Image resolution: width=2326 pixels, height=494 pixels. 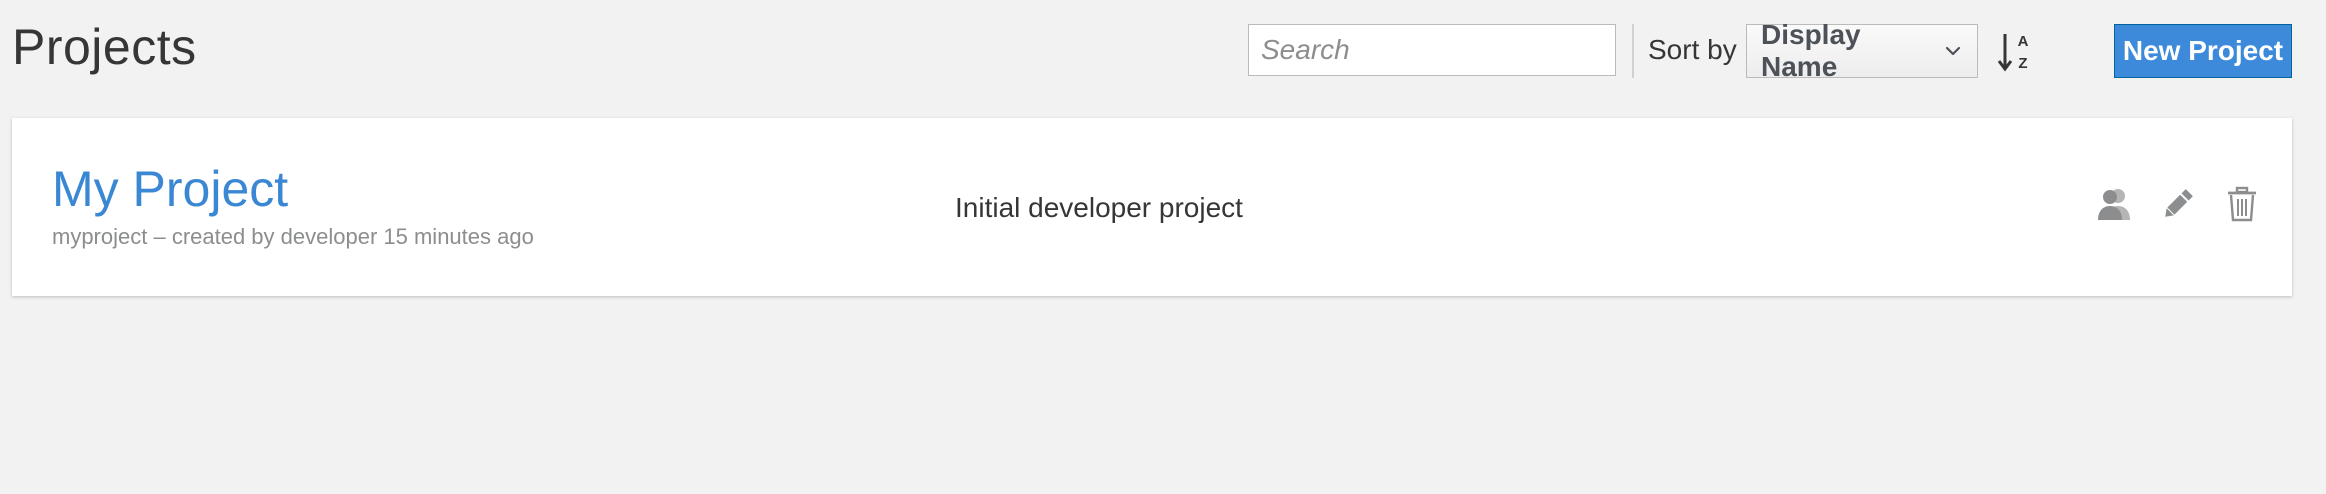 I want to click on search-input, so click(x=1432, y=50).